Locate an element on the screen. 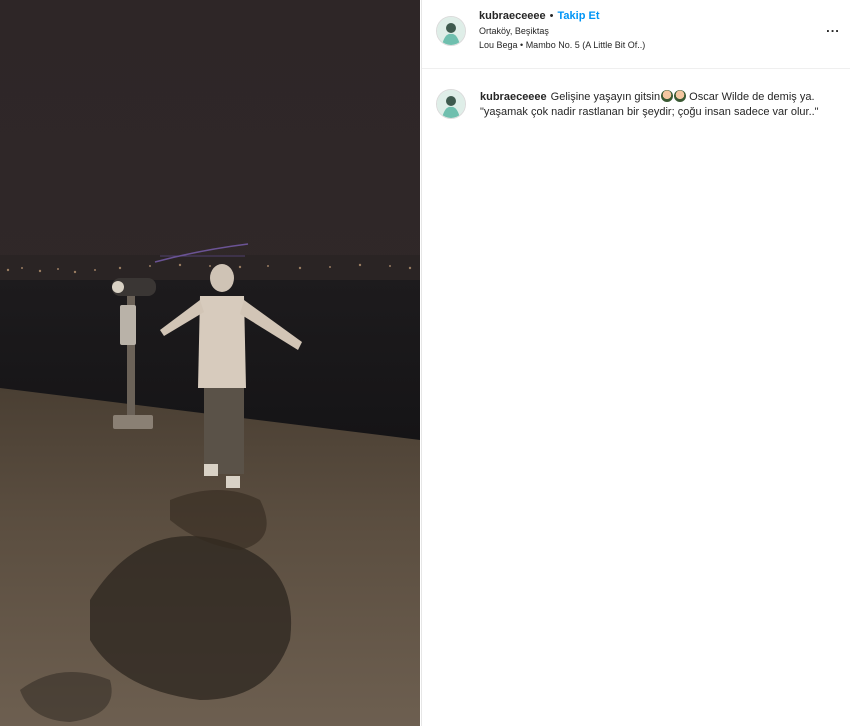  caption-username-link: kubraeceeee is located at coordinates (513, 97).